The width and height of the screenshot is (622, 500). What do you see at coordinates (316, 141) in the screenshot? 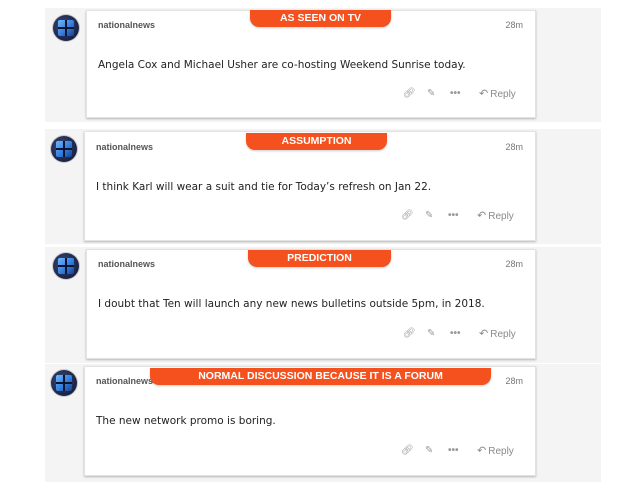
I see `category-tag: ASSUMPTION` at bounding box center [316, 141].